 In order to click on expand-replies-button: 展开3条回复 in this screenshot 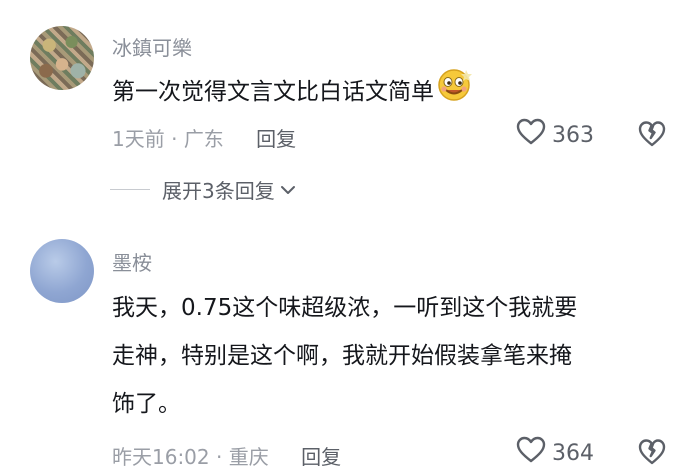, I will do `click(203, 189)`.